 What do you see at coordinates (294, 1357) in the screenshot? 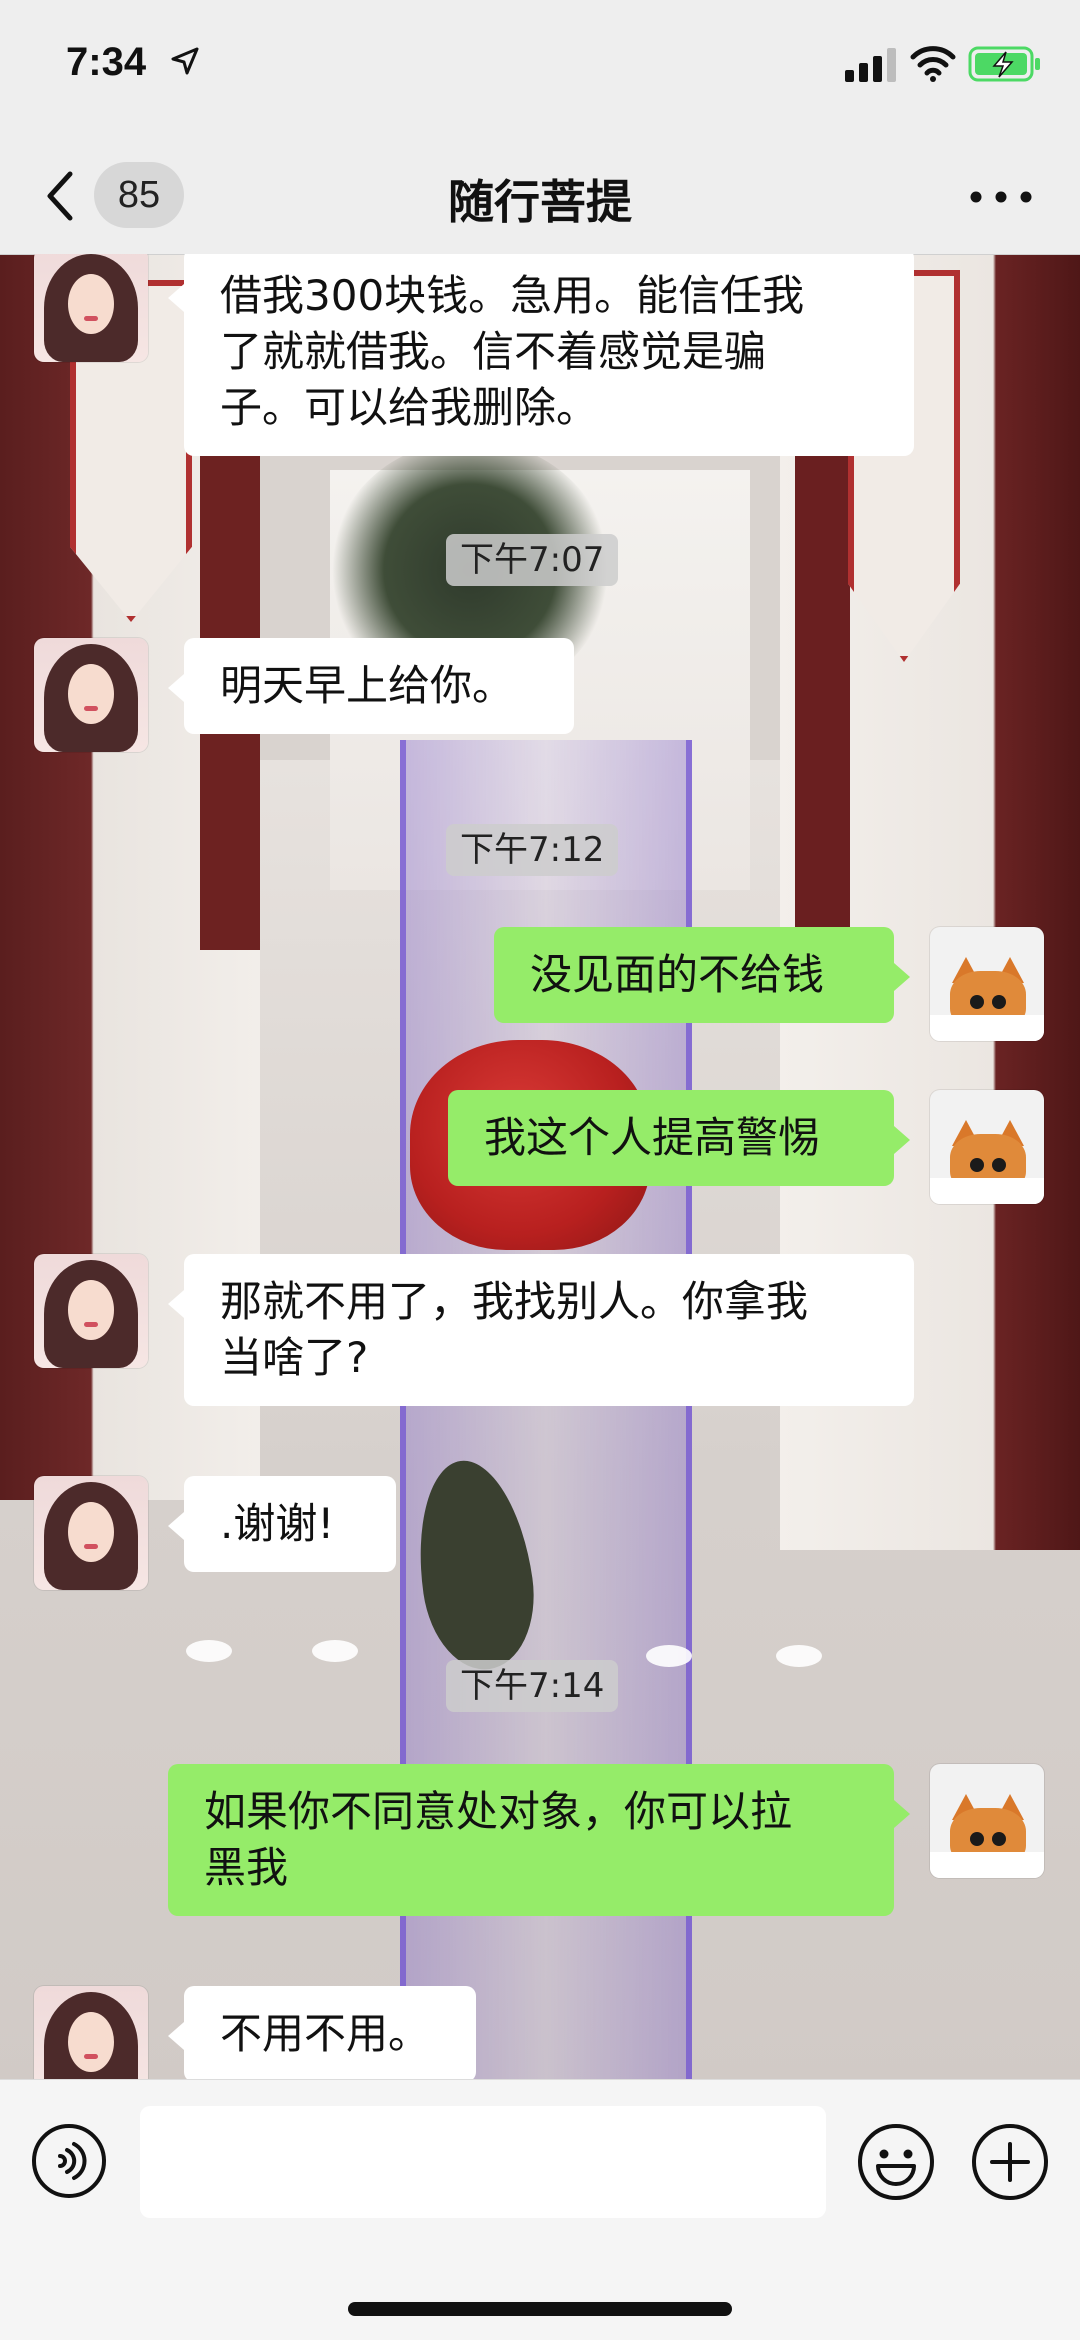
I see `message-line: 当啥了?` at bounding box center [294, 1357].